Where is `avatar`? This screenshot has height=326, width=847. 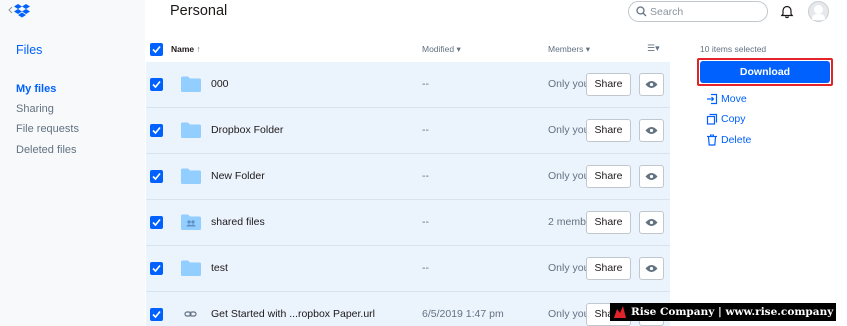
avatar is located at coordinates (818, 11).